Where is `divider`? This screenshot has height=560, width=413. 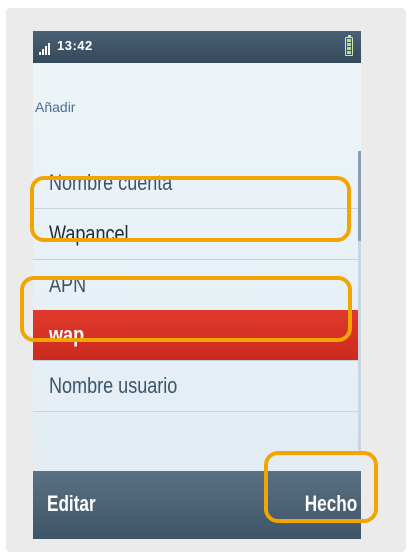 divider is located at coordinates (197, 411).